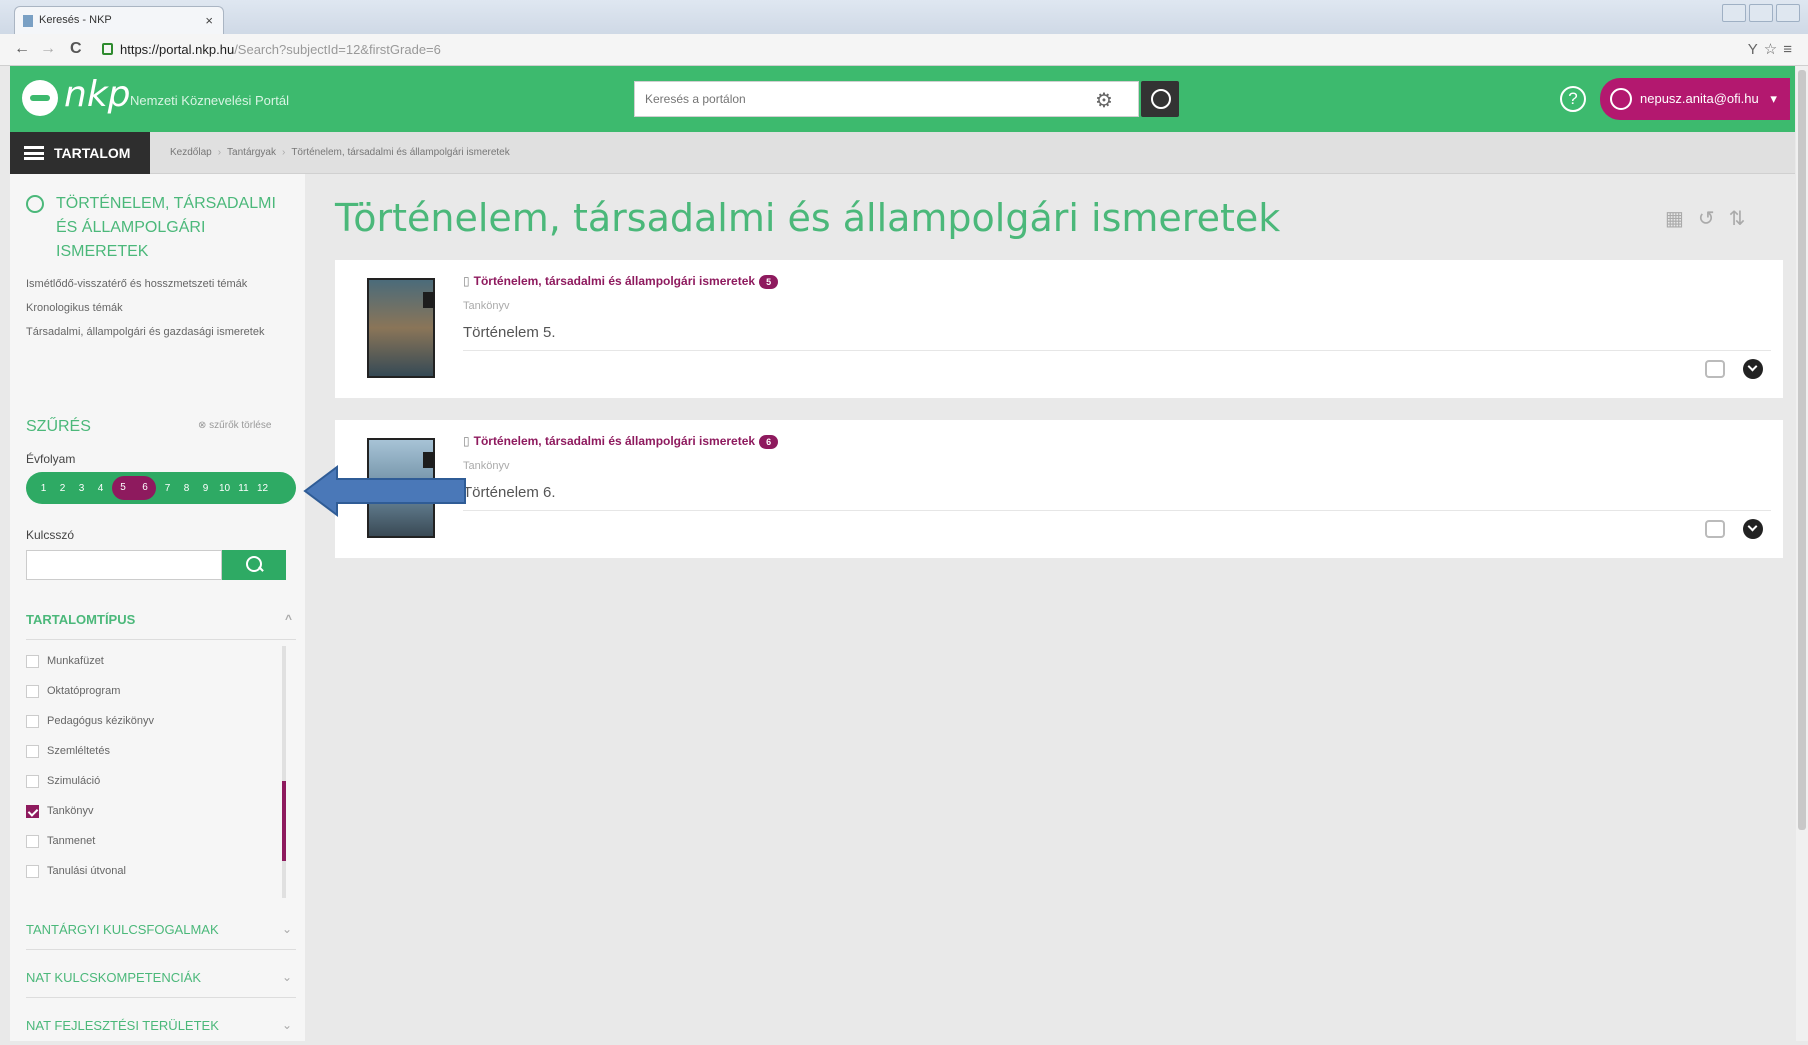 The width and height of the screenshot is (1808, 1045). I want to click on search-input, so click(855, 99).